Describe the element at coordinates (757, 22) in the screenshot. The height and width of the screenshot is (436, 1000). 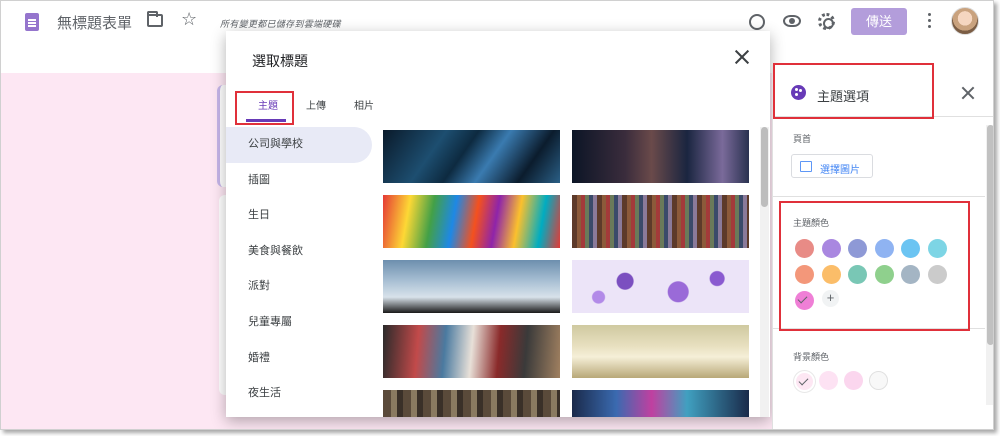
I see `palette-icon` at that location.